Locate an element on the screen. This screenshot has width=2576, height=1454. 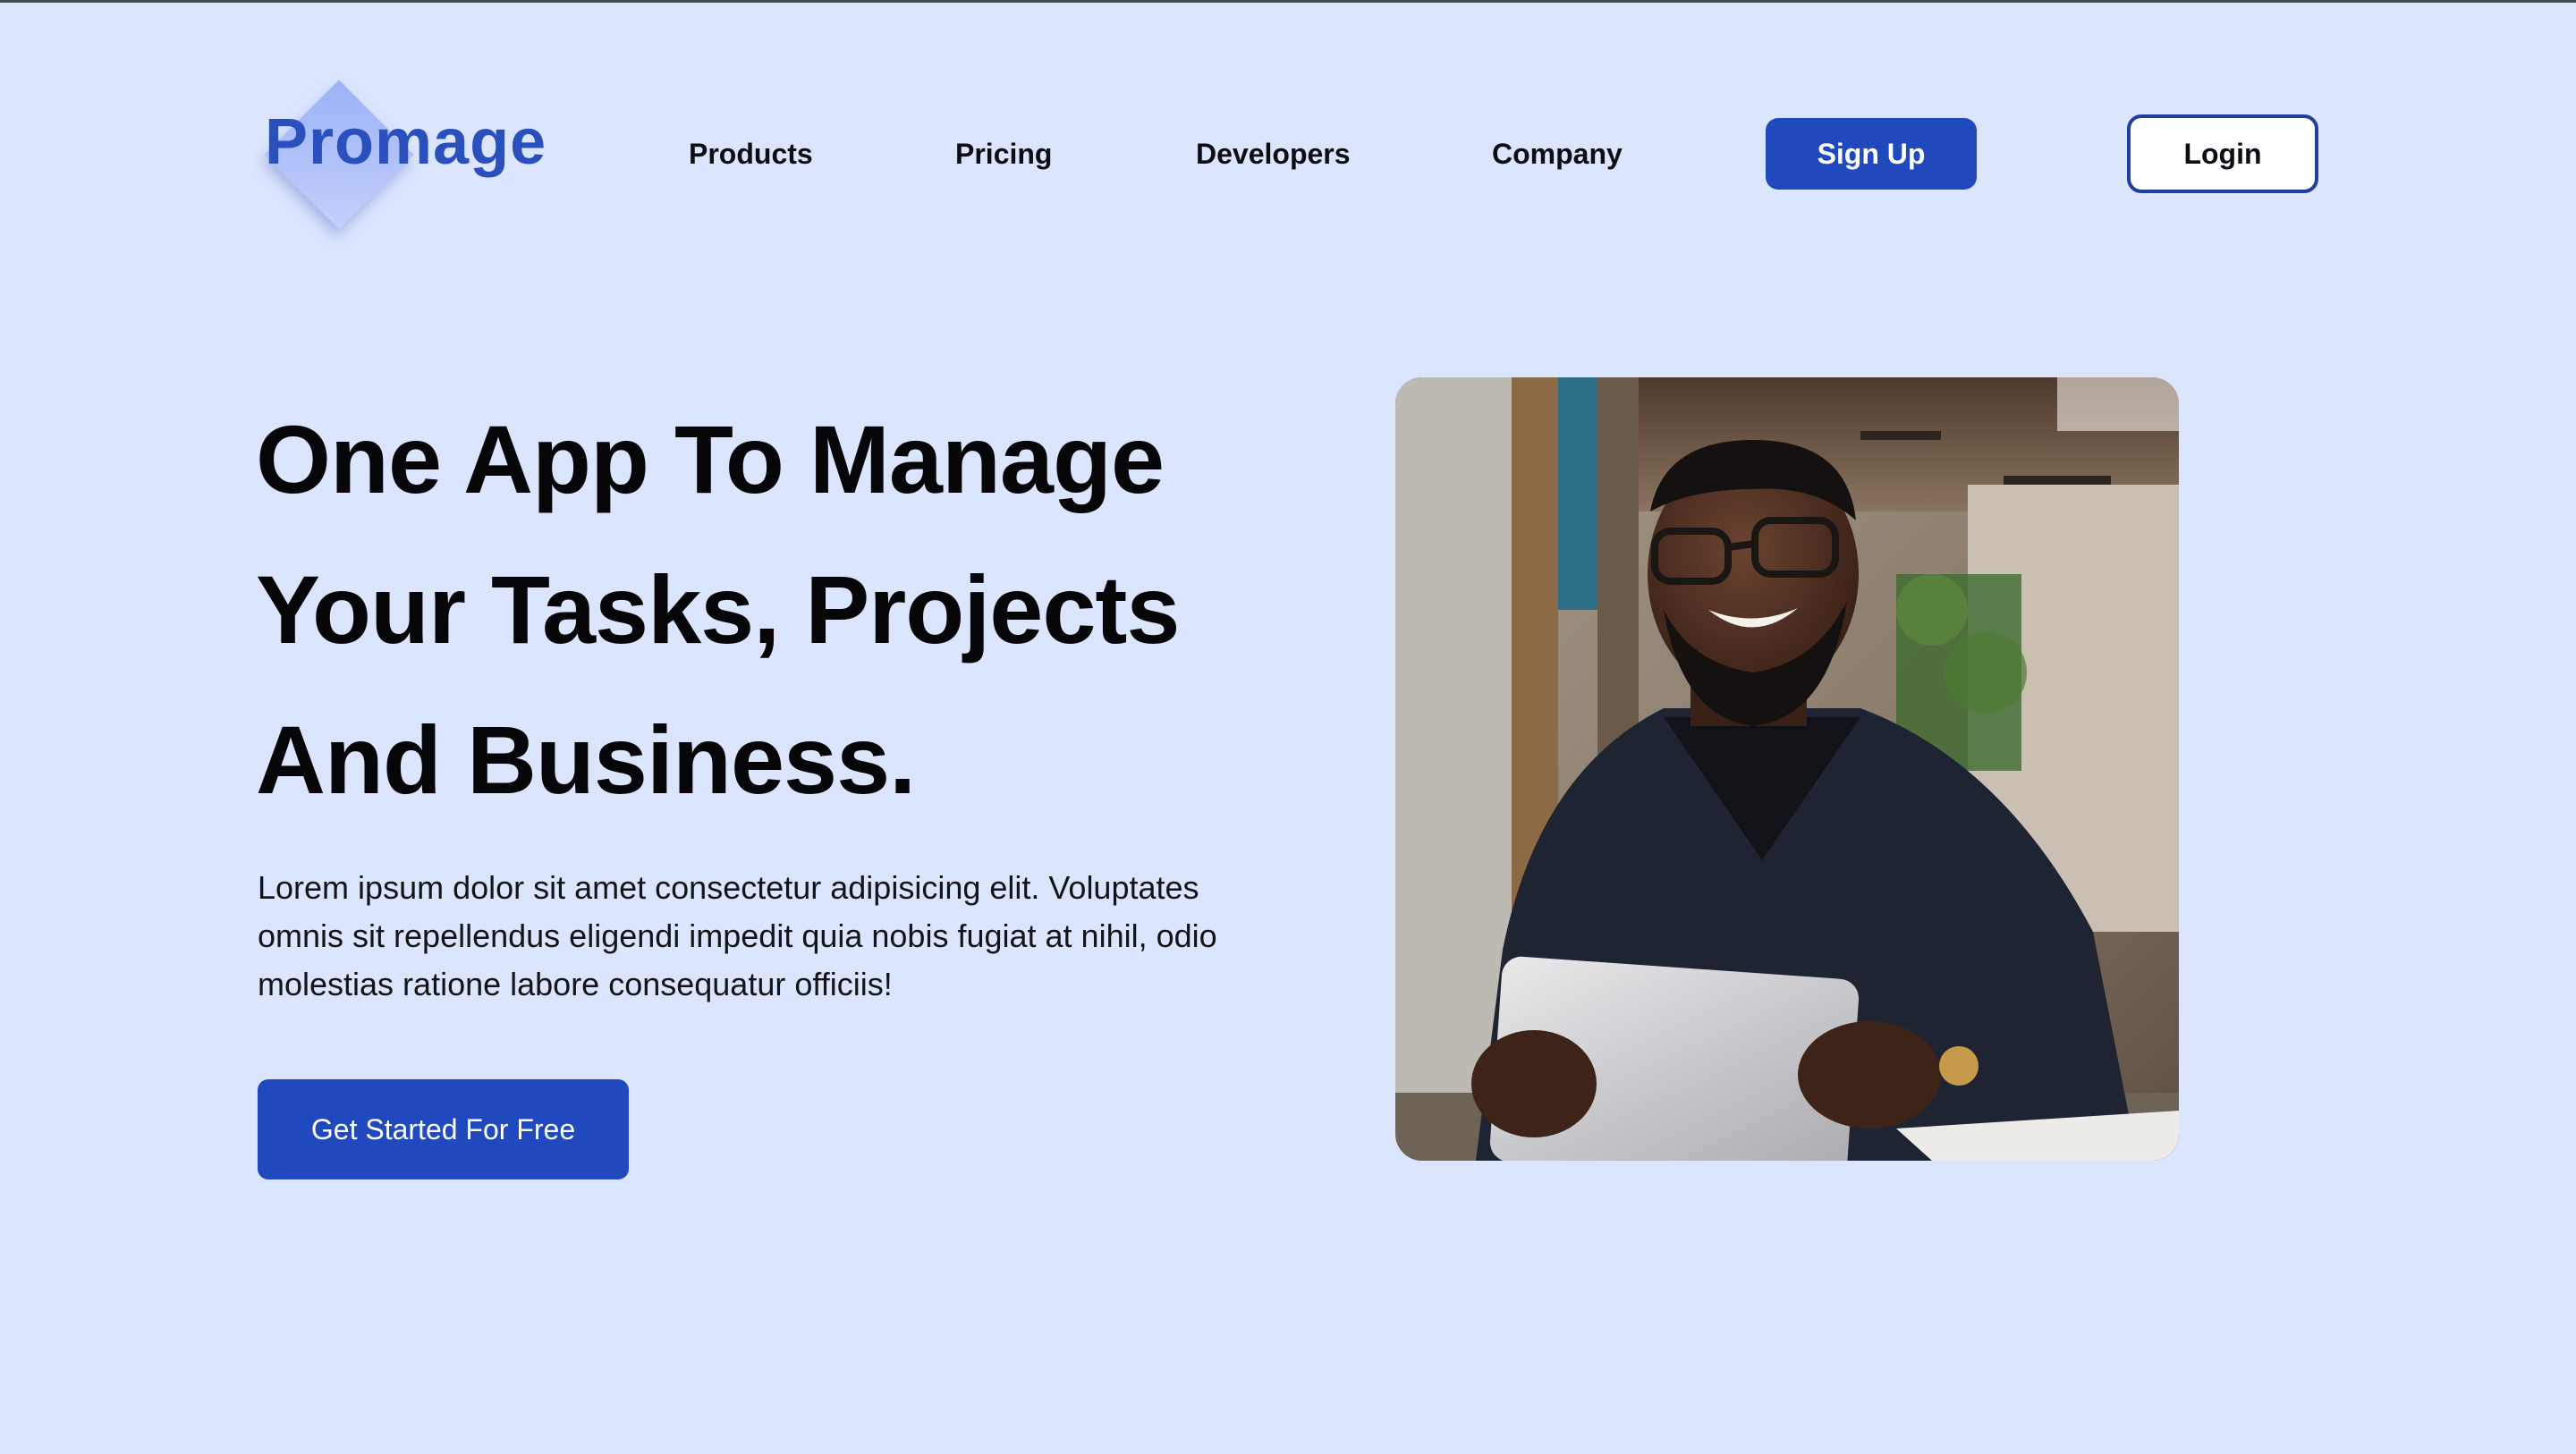
hero-title-line-3: And Business. is located at coordinates (586, 760).